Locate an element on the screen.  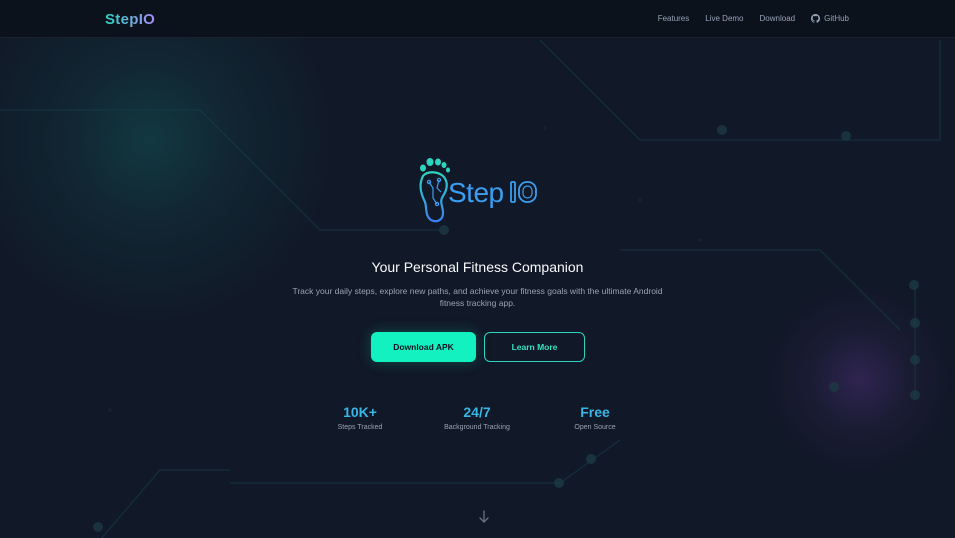
nav-link-label: Live Demo is located at coordinates (724, 18).